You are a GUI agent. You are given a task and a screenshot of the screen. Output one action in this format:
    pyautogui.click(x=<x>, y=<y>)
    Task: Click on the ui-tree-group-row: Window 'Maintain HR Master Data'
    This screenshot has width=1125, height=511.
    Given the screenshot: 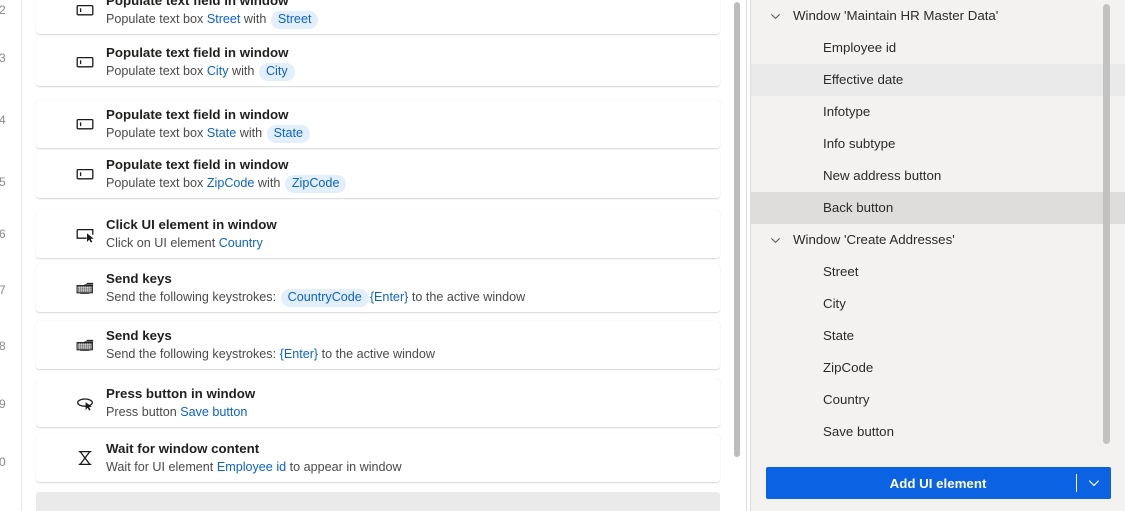 What is the action you would take?
    pyautogui.click(x=938, y=16)
    